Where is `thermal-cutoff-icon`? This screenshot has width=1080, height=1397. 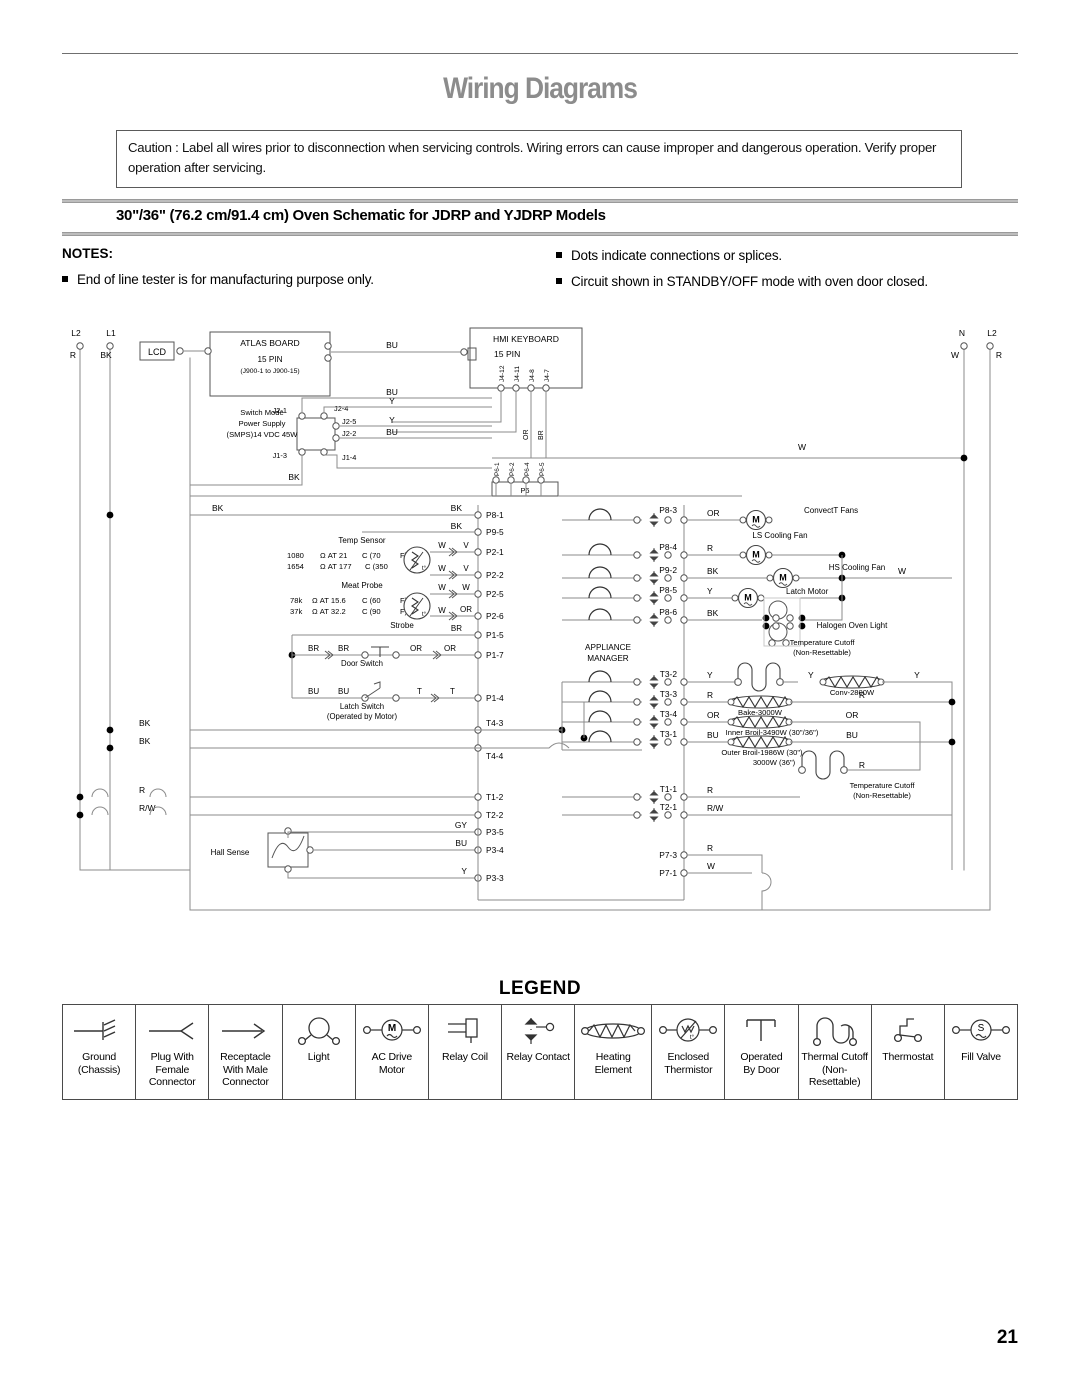 thermal-cutoff-icon is located at coordinates (835, 1031).